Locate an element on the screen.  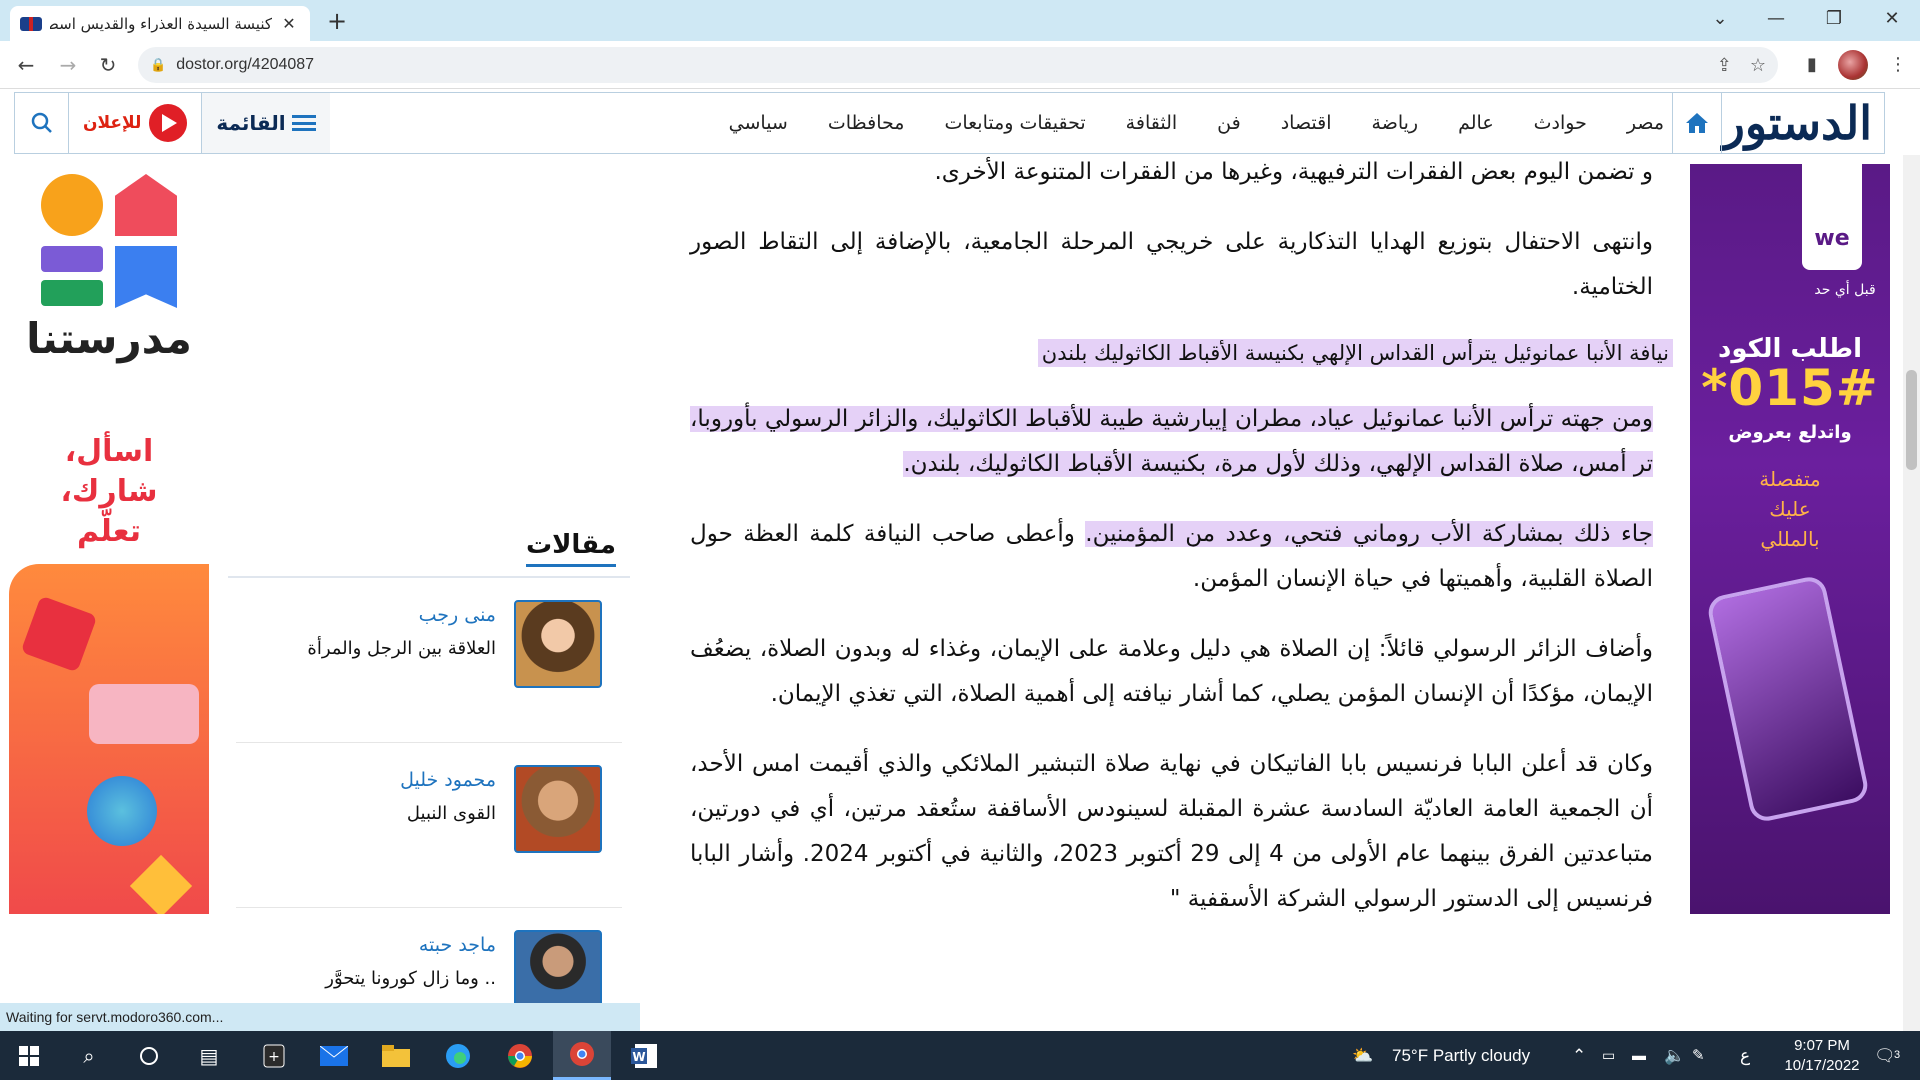
writer-article-title: .. وما زال كورونا يتحوَّر is located at coordinates (410, 978).